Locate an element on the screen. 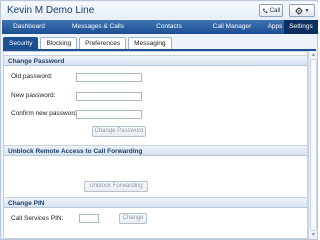 The image size is (320, 240). confirm-password-input is located at coordinates (109, 114).